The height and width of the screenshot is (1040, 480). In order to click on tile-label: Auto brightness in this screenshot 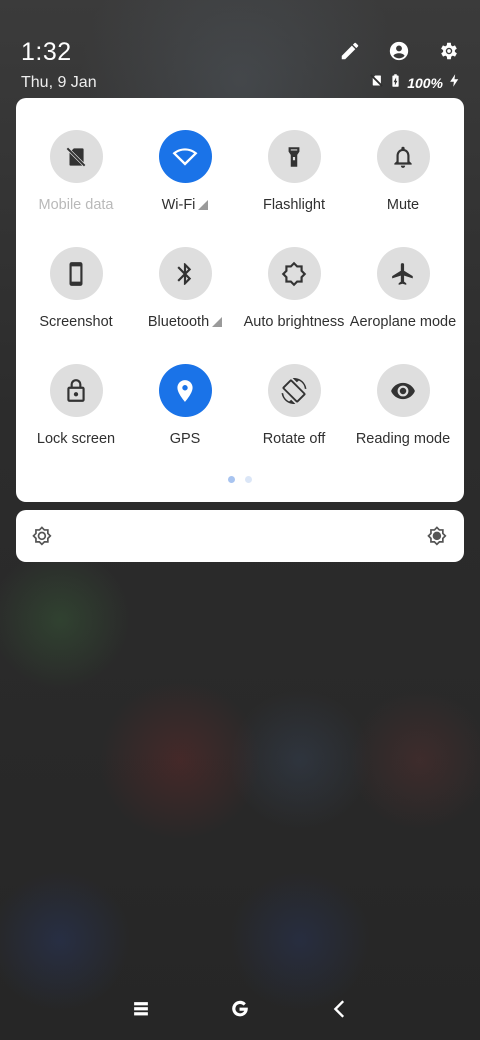, I will do `click(294, 322)`.